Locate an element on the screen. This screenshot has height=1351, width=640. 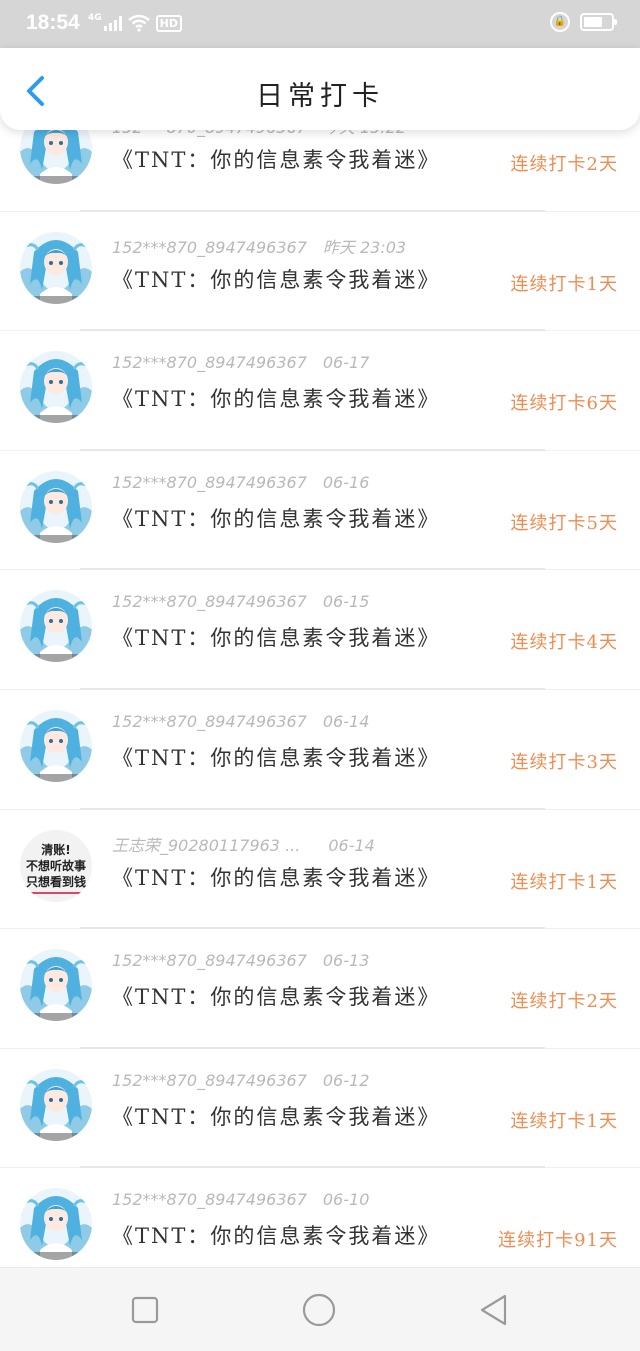
page-title: 日常打卡 is located at coordinates (320, 96).